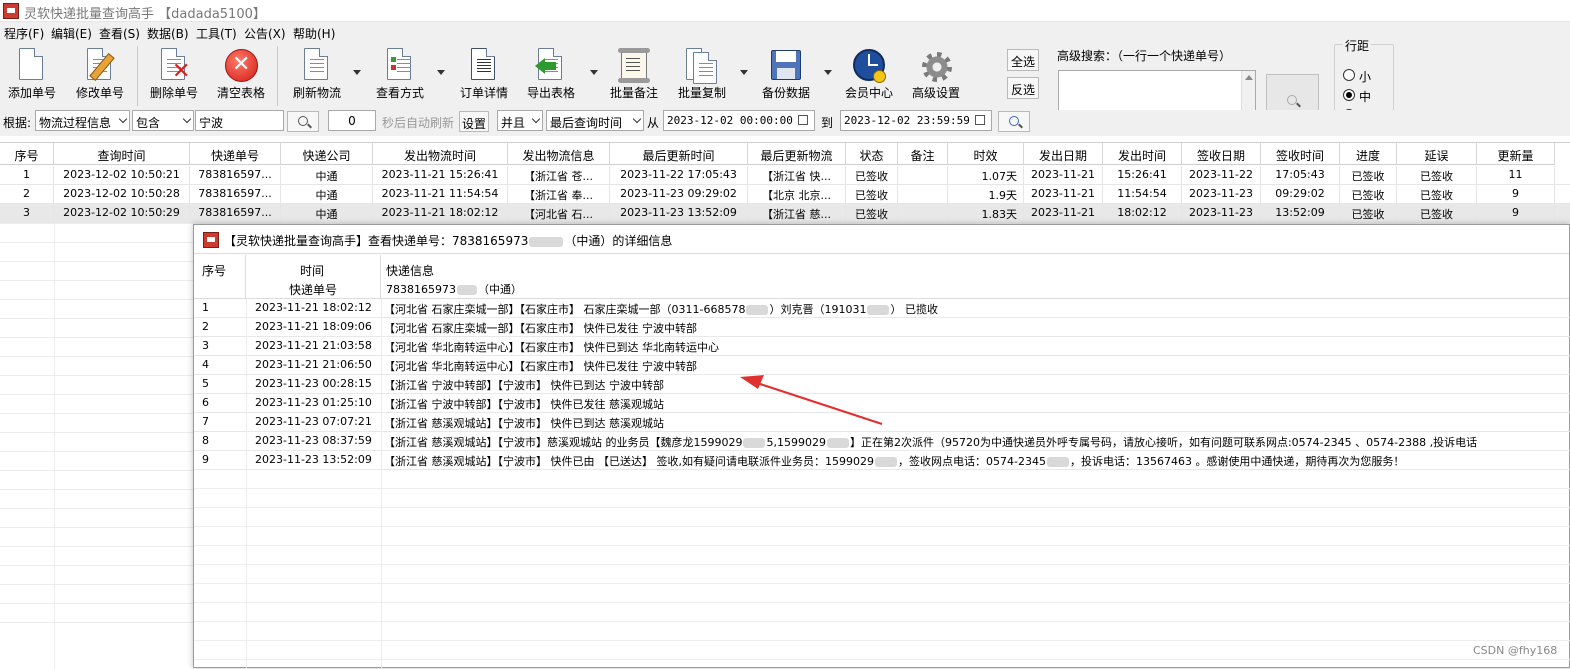 This screenshot has height=669, width=1570. What do you see at coordinates (1014, 121) in the screenshot?
I see `time-filter-search-button` at bounding box center [1014, 121].